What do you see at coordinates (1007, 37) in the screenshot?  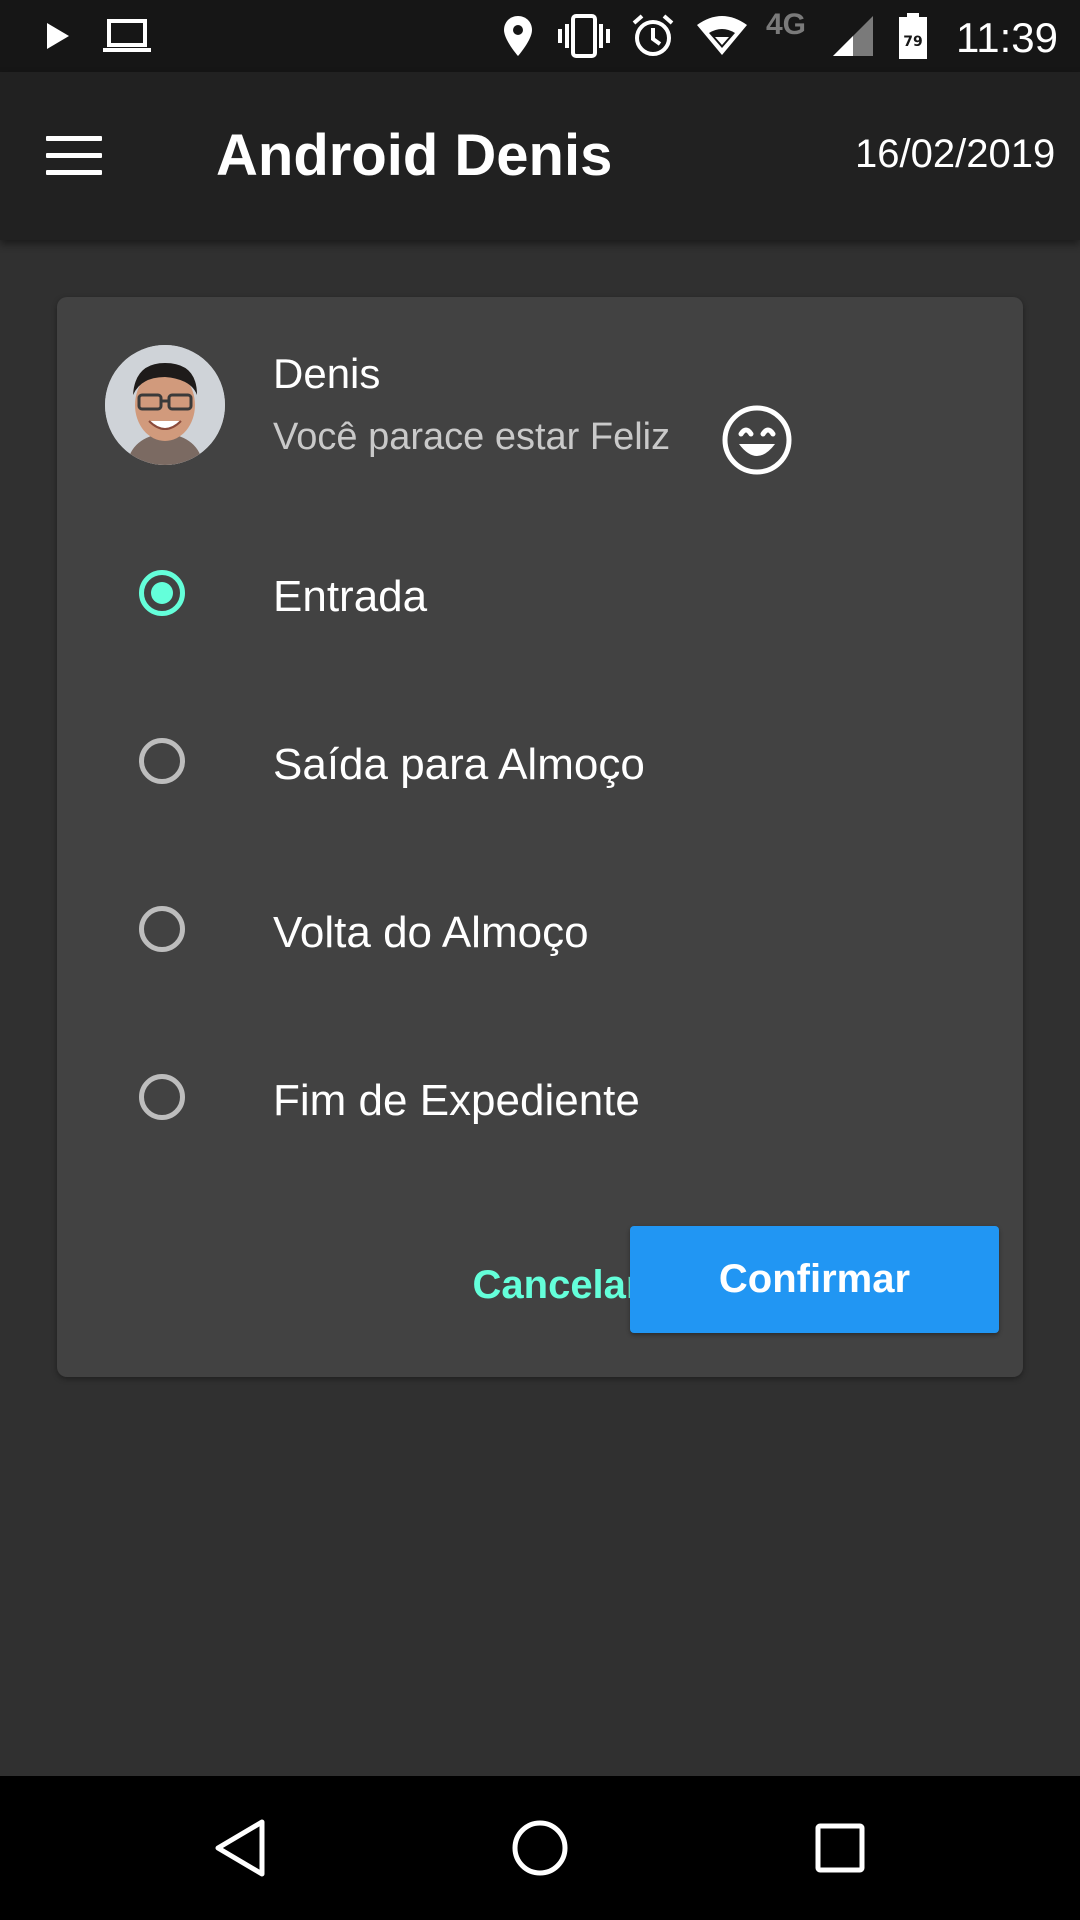 I see `clock: 11:39` at bounding box center [1007, 37].